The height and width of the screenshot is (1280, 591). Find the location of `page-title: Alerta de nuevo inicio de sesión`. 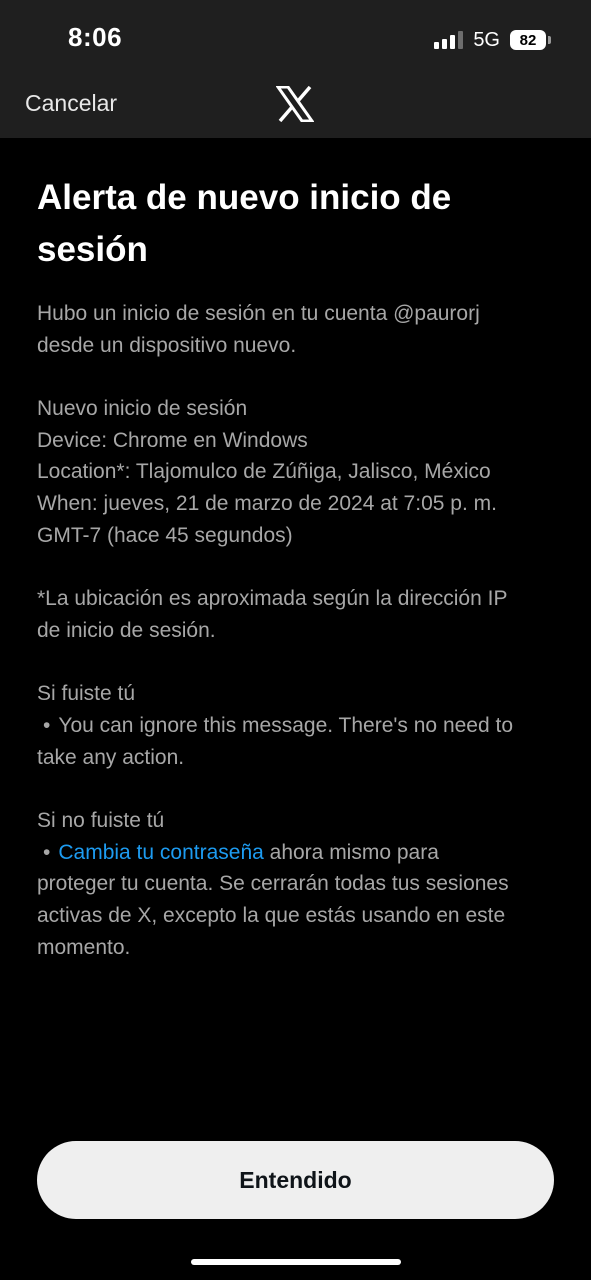

page-title: Alerta de nuevo inicio de sesión is located at coordinates (297, 224).